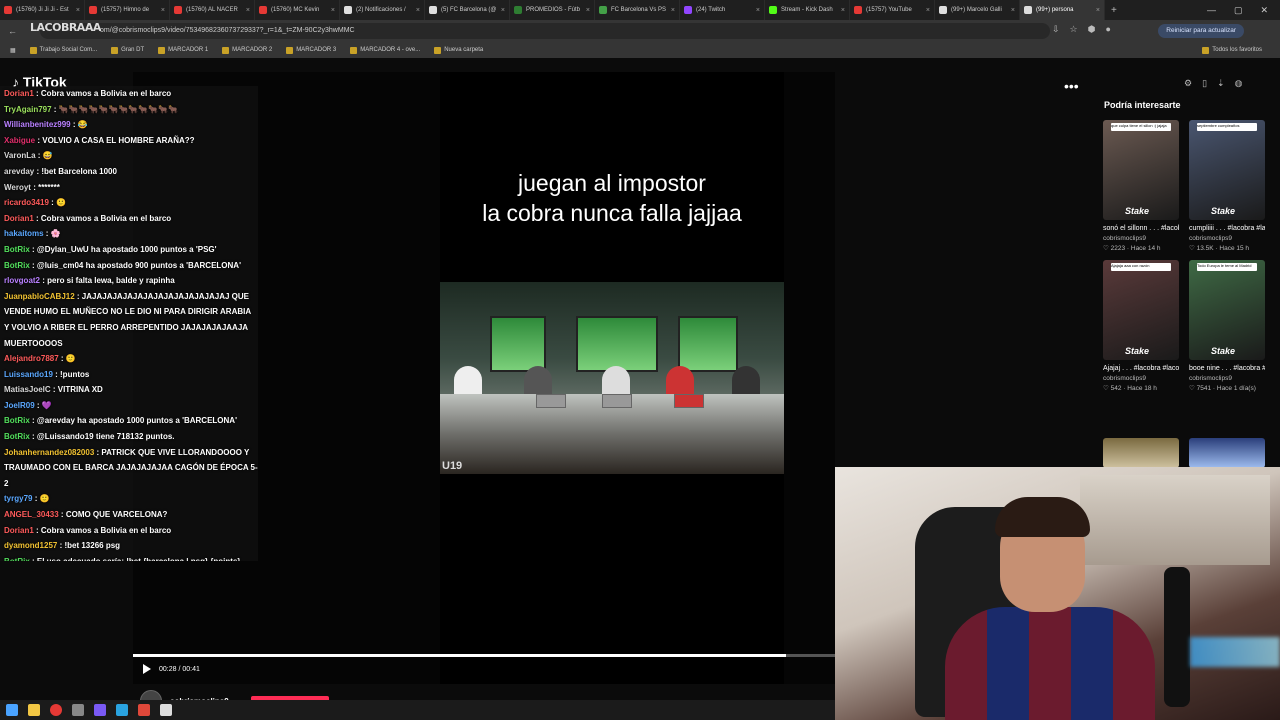 The height and width of the screenshot is (720, 1280). What do you see at coordinates (722, 10) in the screenshot?
I see `browser-tab: (24) Twitch ×` at bounding box center [722, 10].